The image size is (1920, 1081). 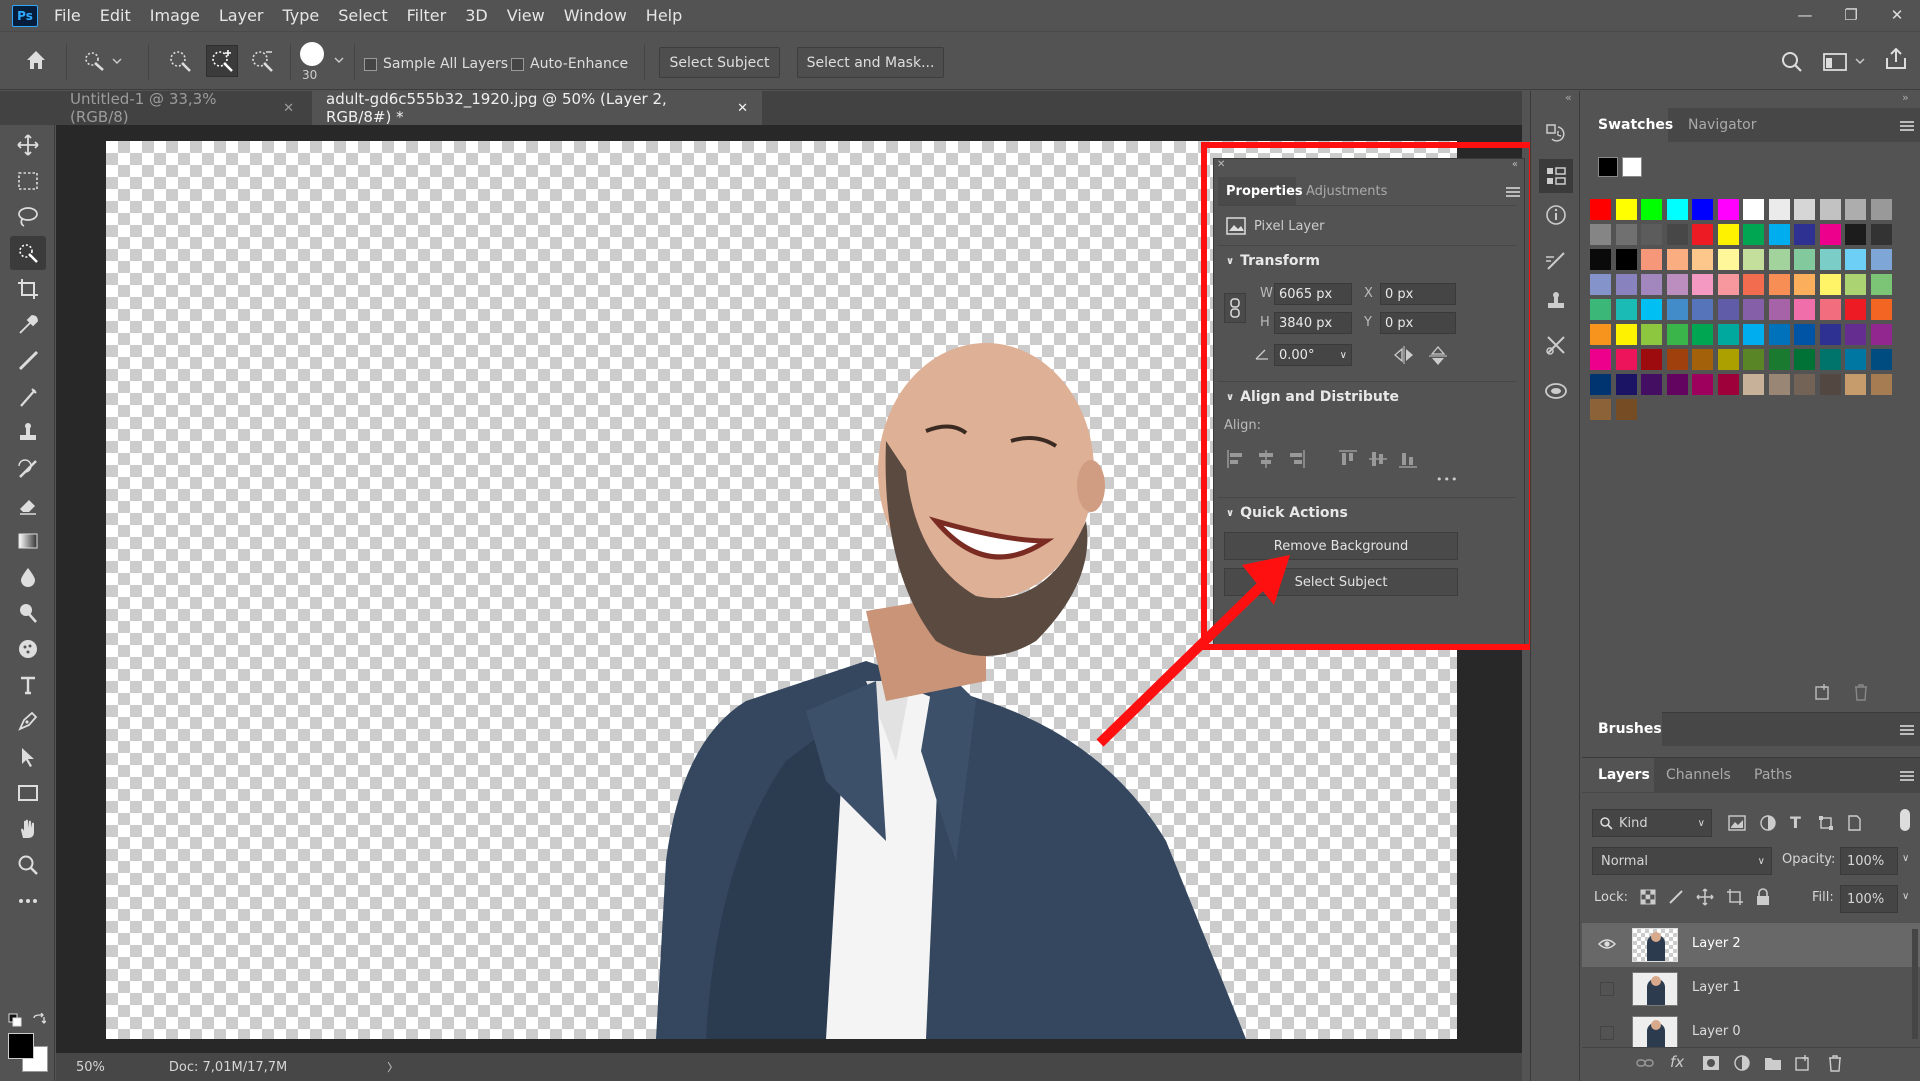 What do you see at coordinates (28, 217) in the screenshot?
I see `lasso-tool-icon` at bounding box center [28, 217].